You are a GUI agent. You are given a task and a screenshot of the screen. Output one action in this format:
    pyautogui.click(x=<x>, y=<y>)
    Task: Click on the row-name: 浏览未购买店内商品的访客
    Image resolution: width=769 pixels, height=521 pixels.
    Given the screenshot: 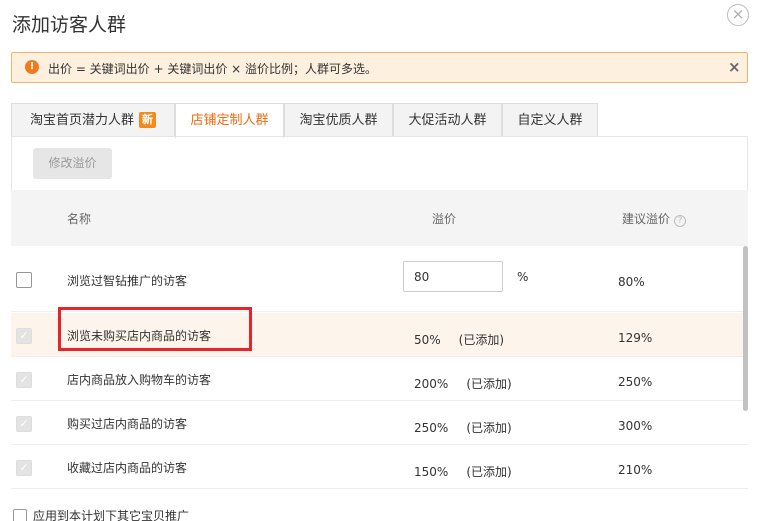 What is the action you would take?
    pyautogui.click(x=139, y=336)
    